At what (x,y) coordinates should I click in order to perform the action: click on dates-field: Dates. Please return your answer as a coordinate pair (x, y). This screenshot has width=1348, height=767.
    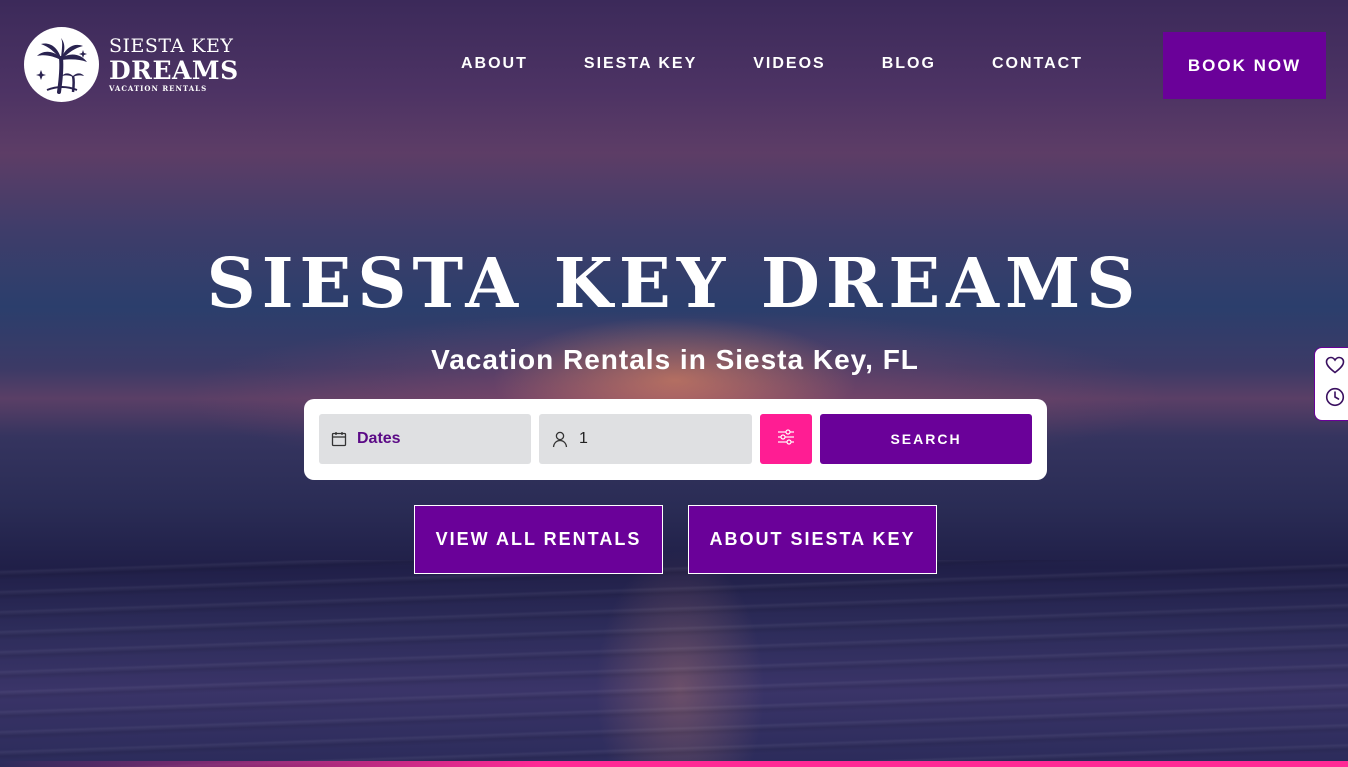
    Looking at the image, I should click on (425, 439).